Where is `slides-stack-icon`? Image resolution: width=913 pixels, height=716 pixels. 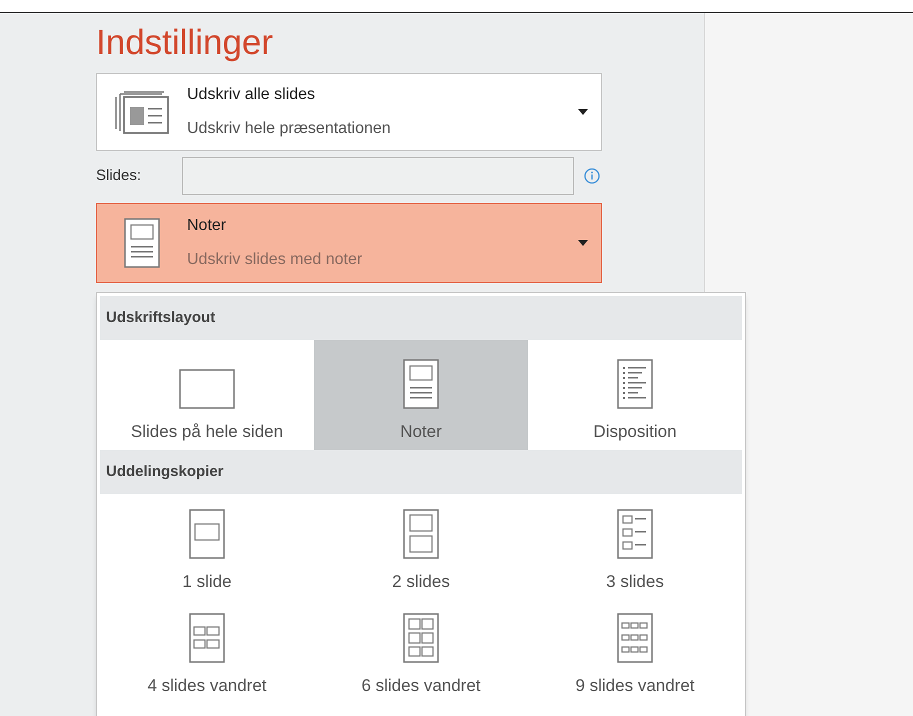
slides-stack-icon is located at coordinates (142, 112).